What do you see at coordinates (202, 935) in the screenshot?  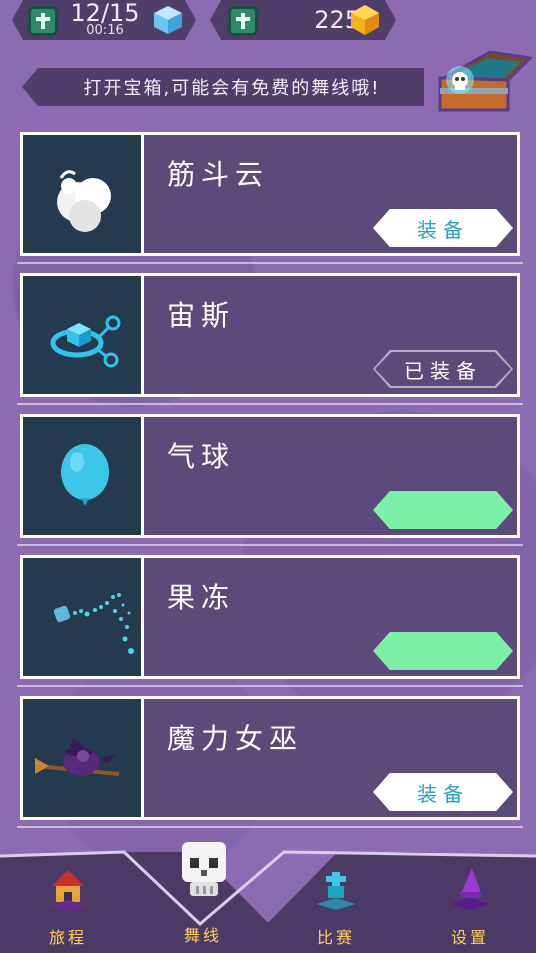 I see `nav-label: 舞线` at bounding box center [202, 935].